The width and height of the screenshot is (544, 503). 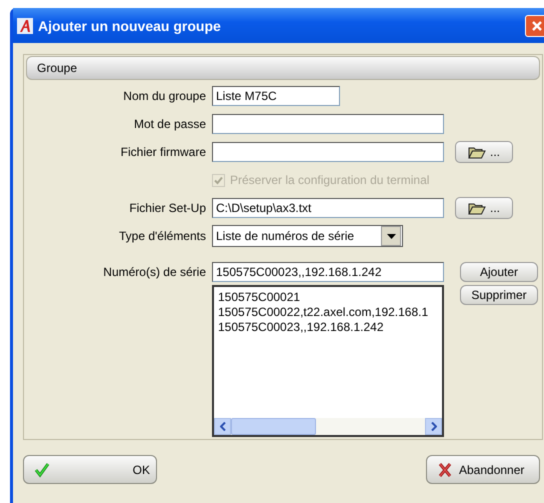 What do you see at coordinates (499, 272) in the screenshot?
I see `add-button: Ajouter` at bounding box center [499, 272].